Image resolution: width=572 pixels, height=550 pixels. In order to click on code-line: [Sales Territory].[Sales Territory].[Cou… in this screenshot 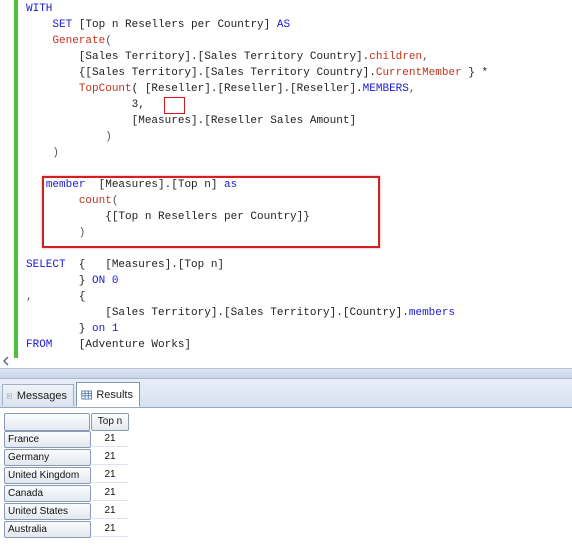, I will do `click(240, 313)`.